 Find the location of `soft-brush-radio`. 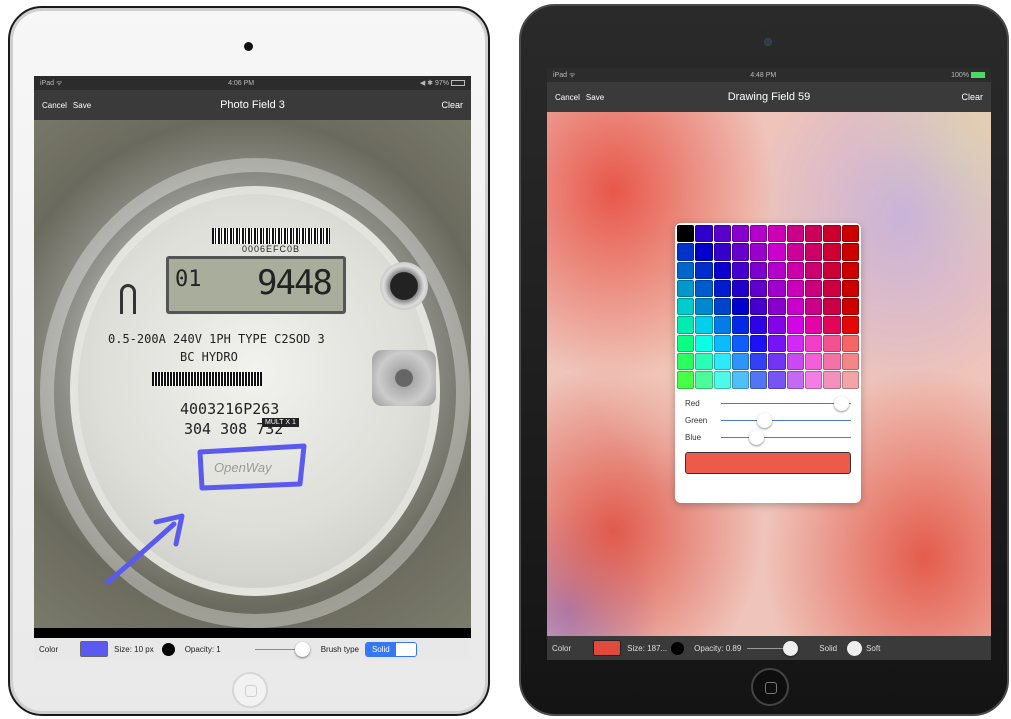

soft-brush-radio is located at coordinates (855, 648).